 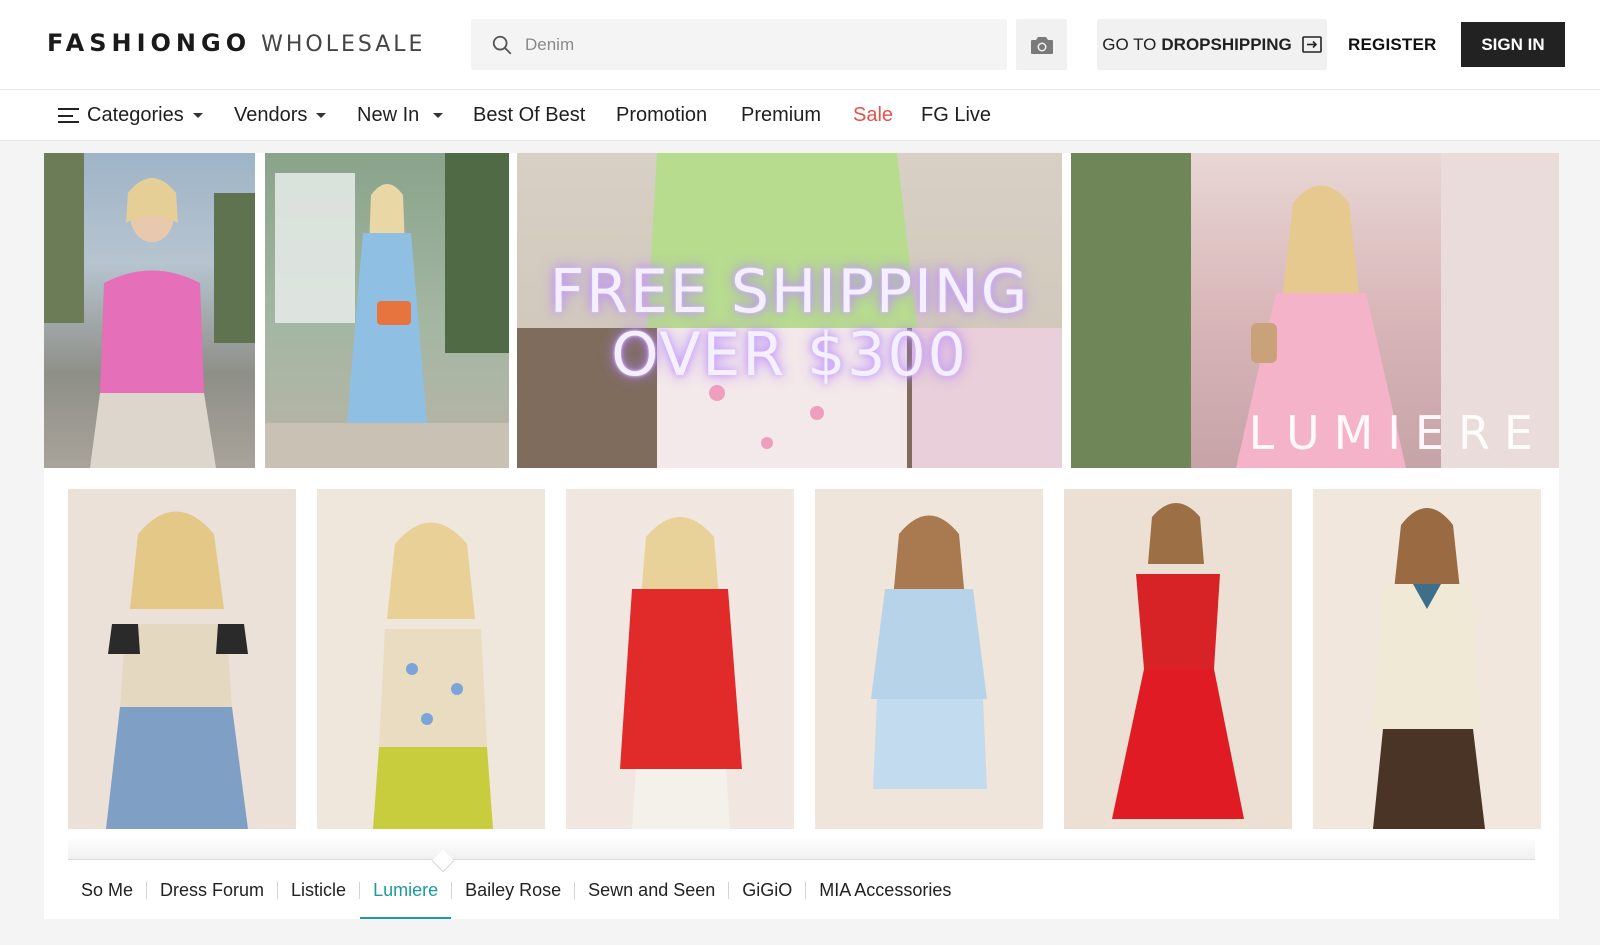 I want to click on search-icon, so click(x=502, y=44).